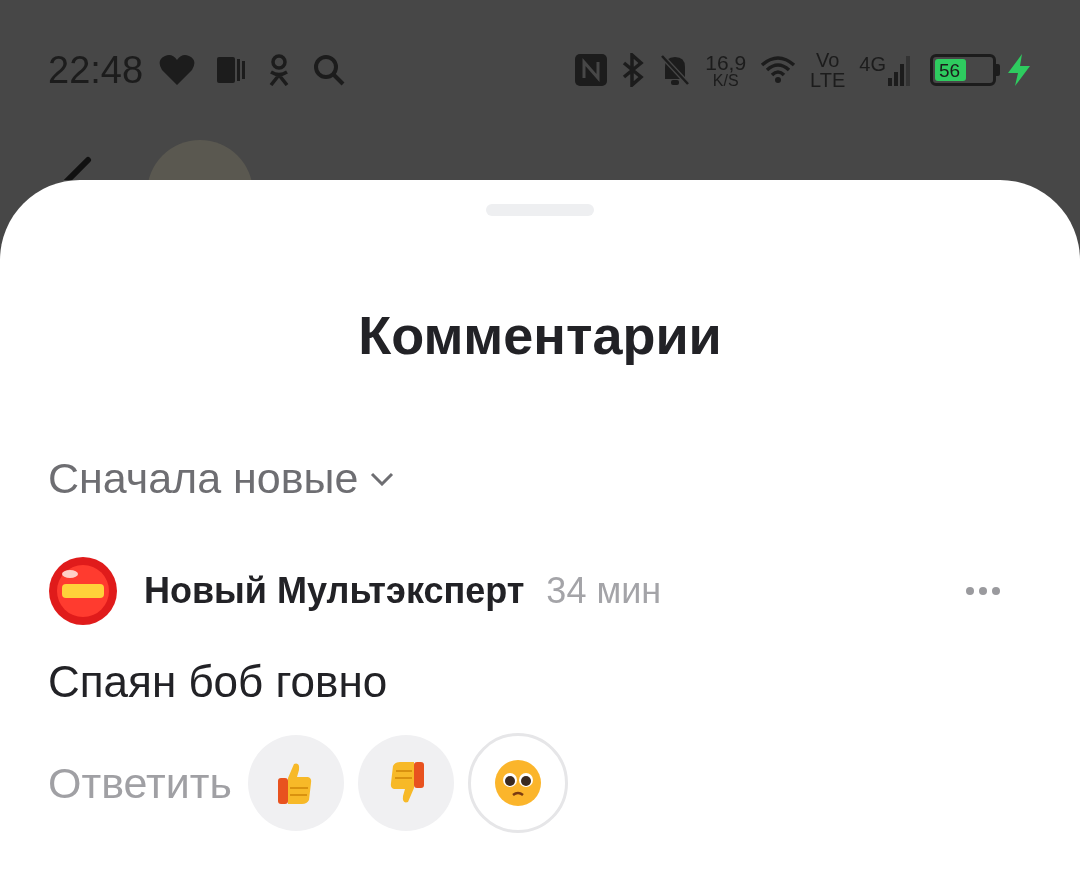 The height and width of the screenshot is (890, 1080). I want to click on muted-bell-icon, so click(675, 70).